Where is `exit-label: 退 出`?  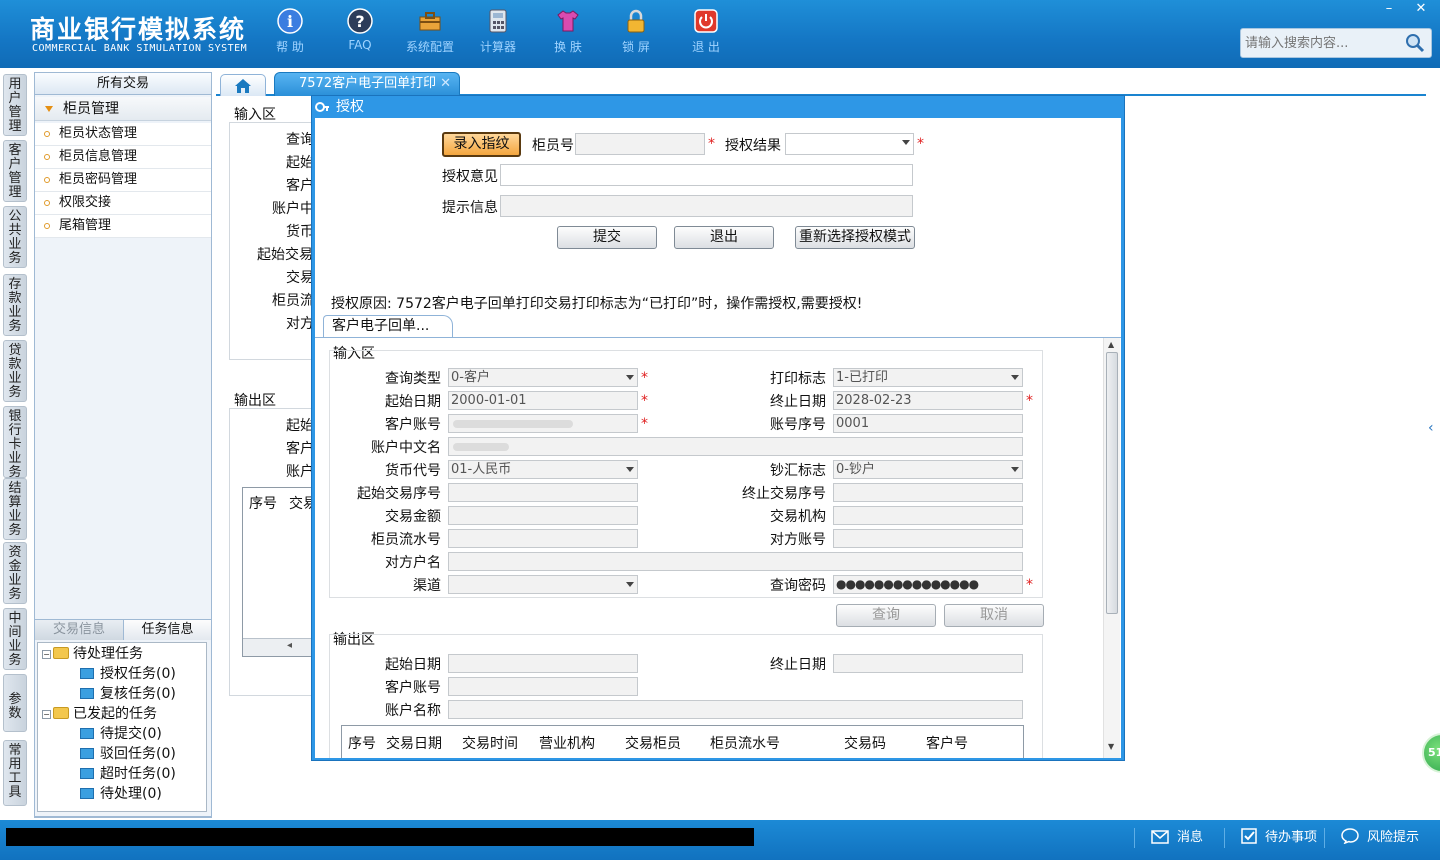 exit-label: 退 出 is located at coordinates (706, 47).